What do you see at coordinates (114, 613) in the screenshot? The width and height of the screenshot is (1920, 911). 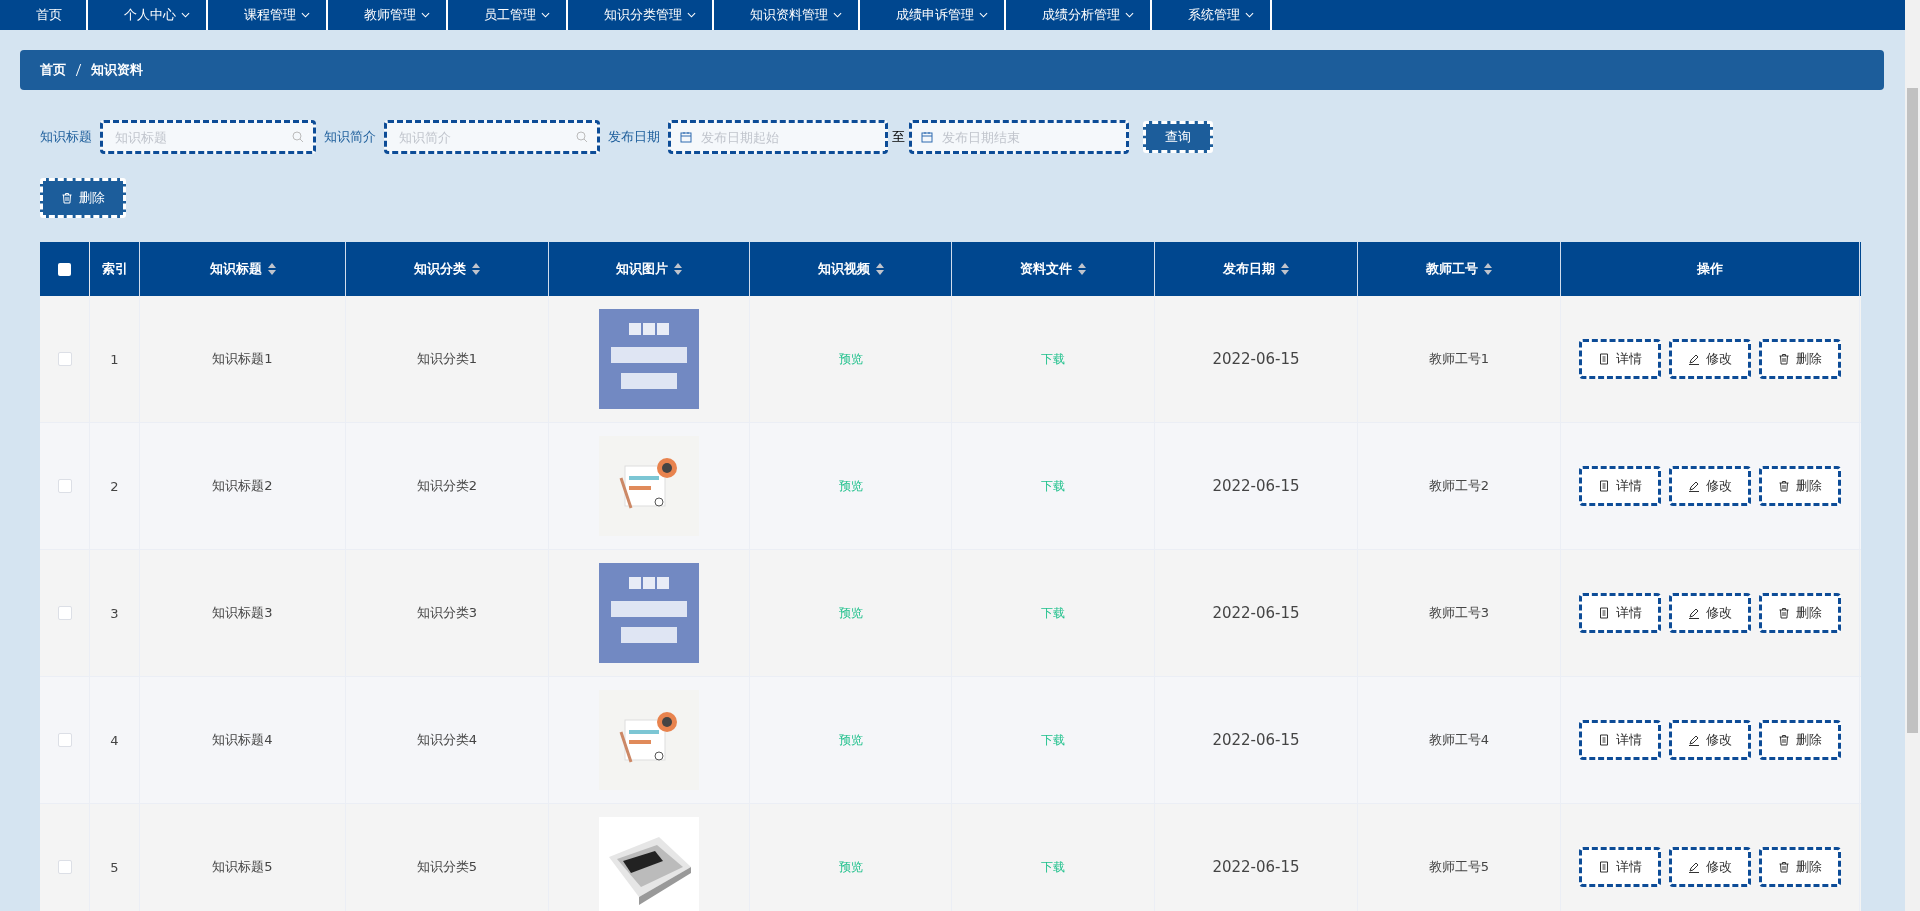 I see `table-cell: 3` at bounding box center [114, 613].